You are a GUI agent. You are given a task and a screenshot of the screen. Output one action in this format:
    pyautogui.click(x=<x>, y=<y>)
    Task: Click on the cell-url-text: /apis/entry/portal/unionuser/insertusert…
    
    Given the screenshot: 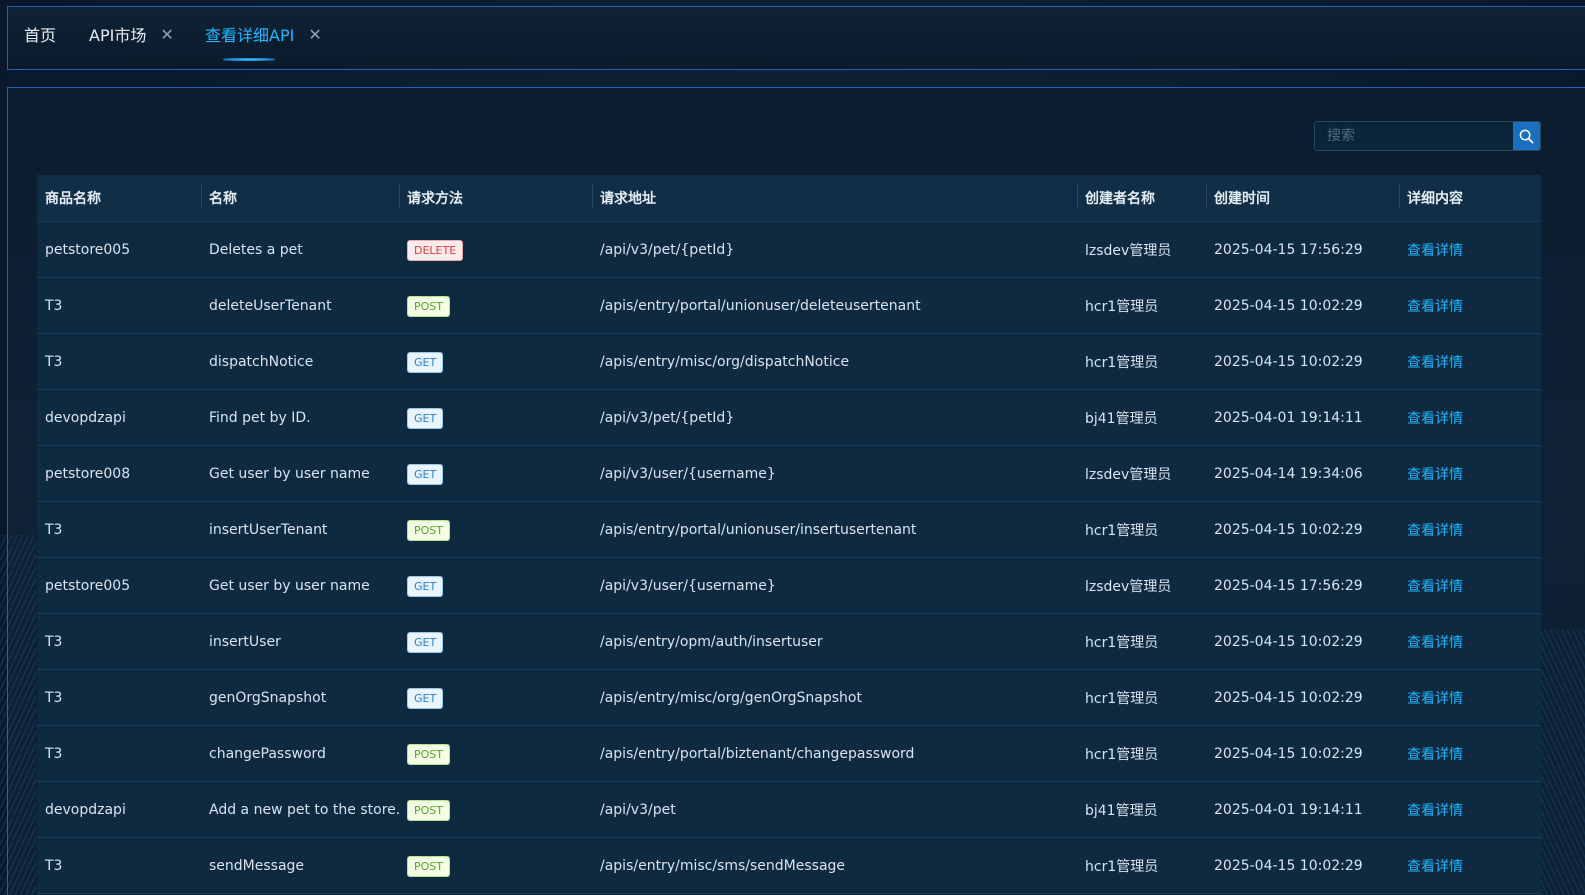 What is the action you would take?
    pyautogui.click(x=758, y=530)
    